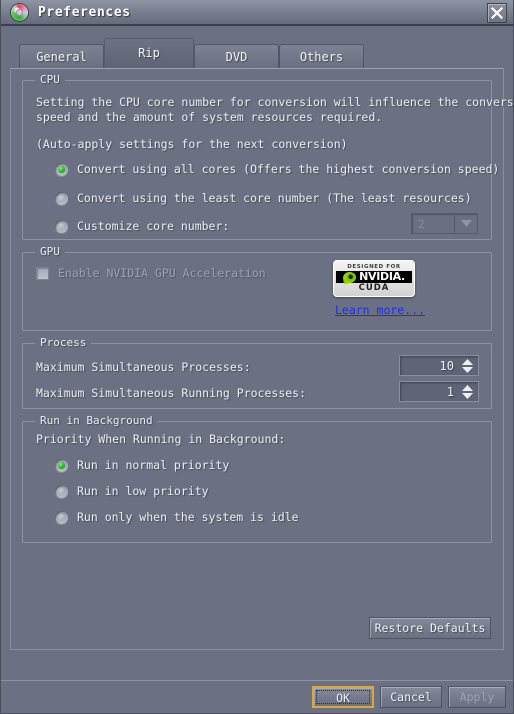 The image size is (514, 714). I want to click on apply-button: Apply, so click(477, 697).